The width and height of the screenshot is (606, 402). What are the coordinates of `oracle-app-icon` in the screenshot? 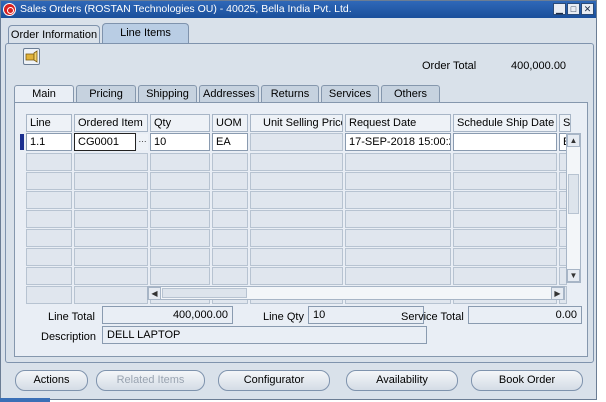 It's located at (9, 9).